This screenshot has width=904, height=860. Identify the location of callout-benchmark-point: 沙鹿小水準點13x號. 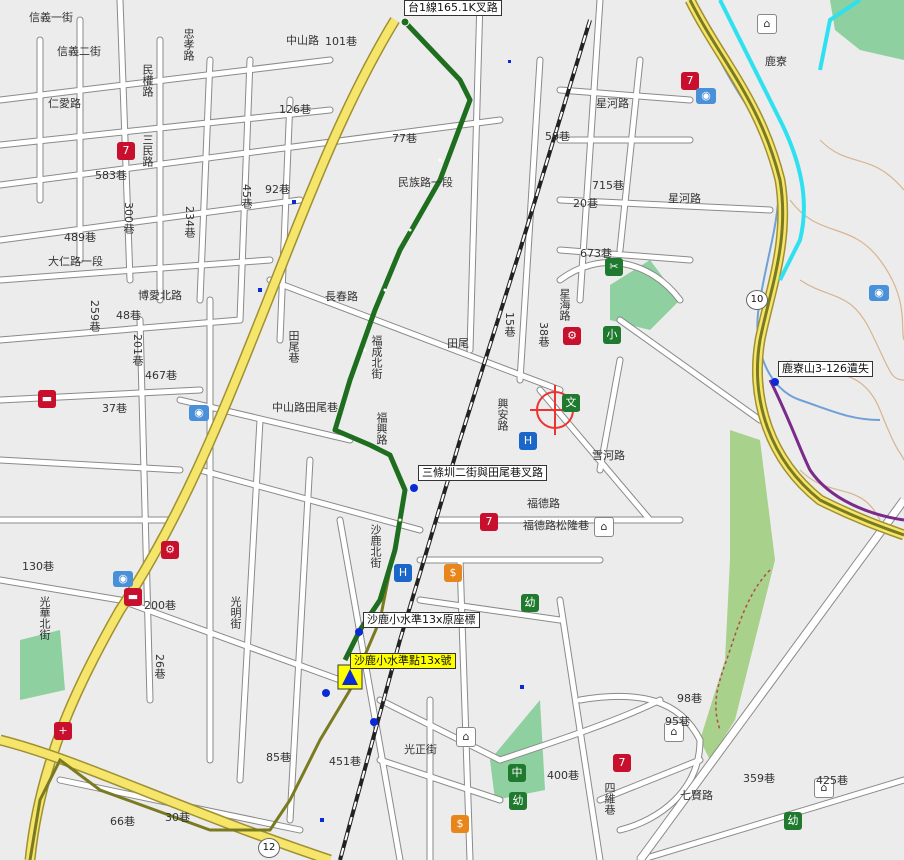
(403, 661).